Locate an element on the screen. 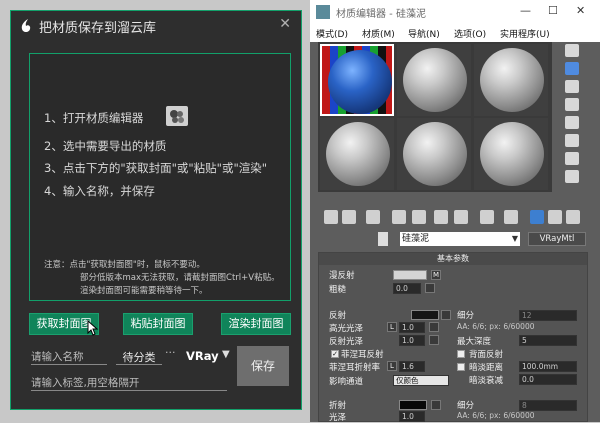 The width and height of the screenshot is (600, 423). back-reflect-checkbox is located at coordinates (461, 354).